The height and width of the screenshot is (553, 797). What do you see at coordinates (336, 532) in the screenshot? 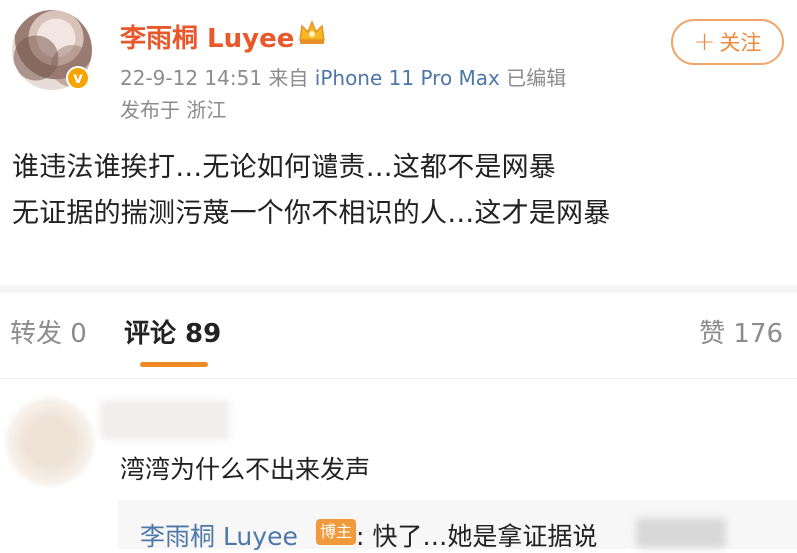
I see `author-badge: 博主` at bounding box center [336, 532].